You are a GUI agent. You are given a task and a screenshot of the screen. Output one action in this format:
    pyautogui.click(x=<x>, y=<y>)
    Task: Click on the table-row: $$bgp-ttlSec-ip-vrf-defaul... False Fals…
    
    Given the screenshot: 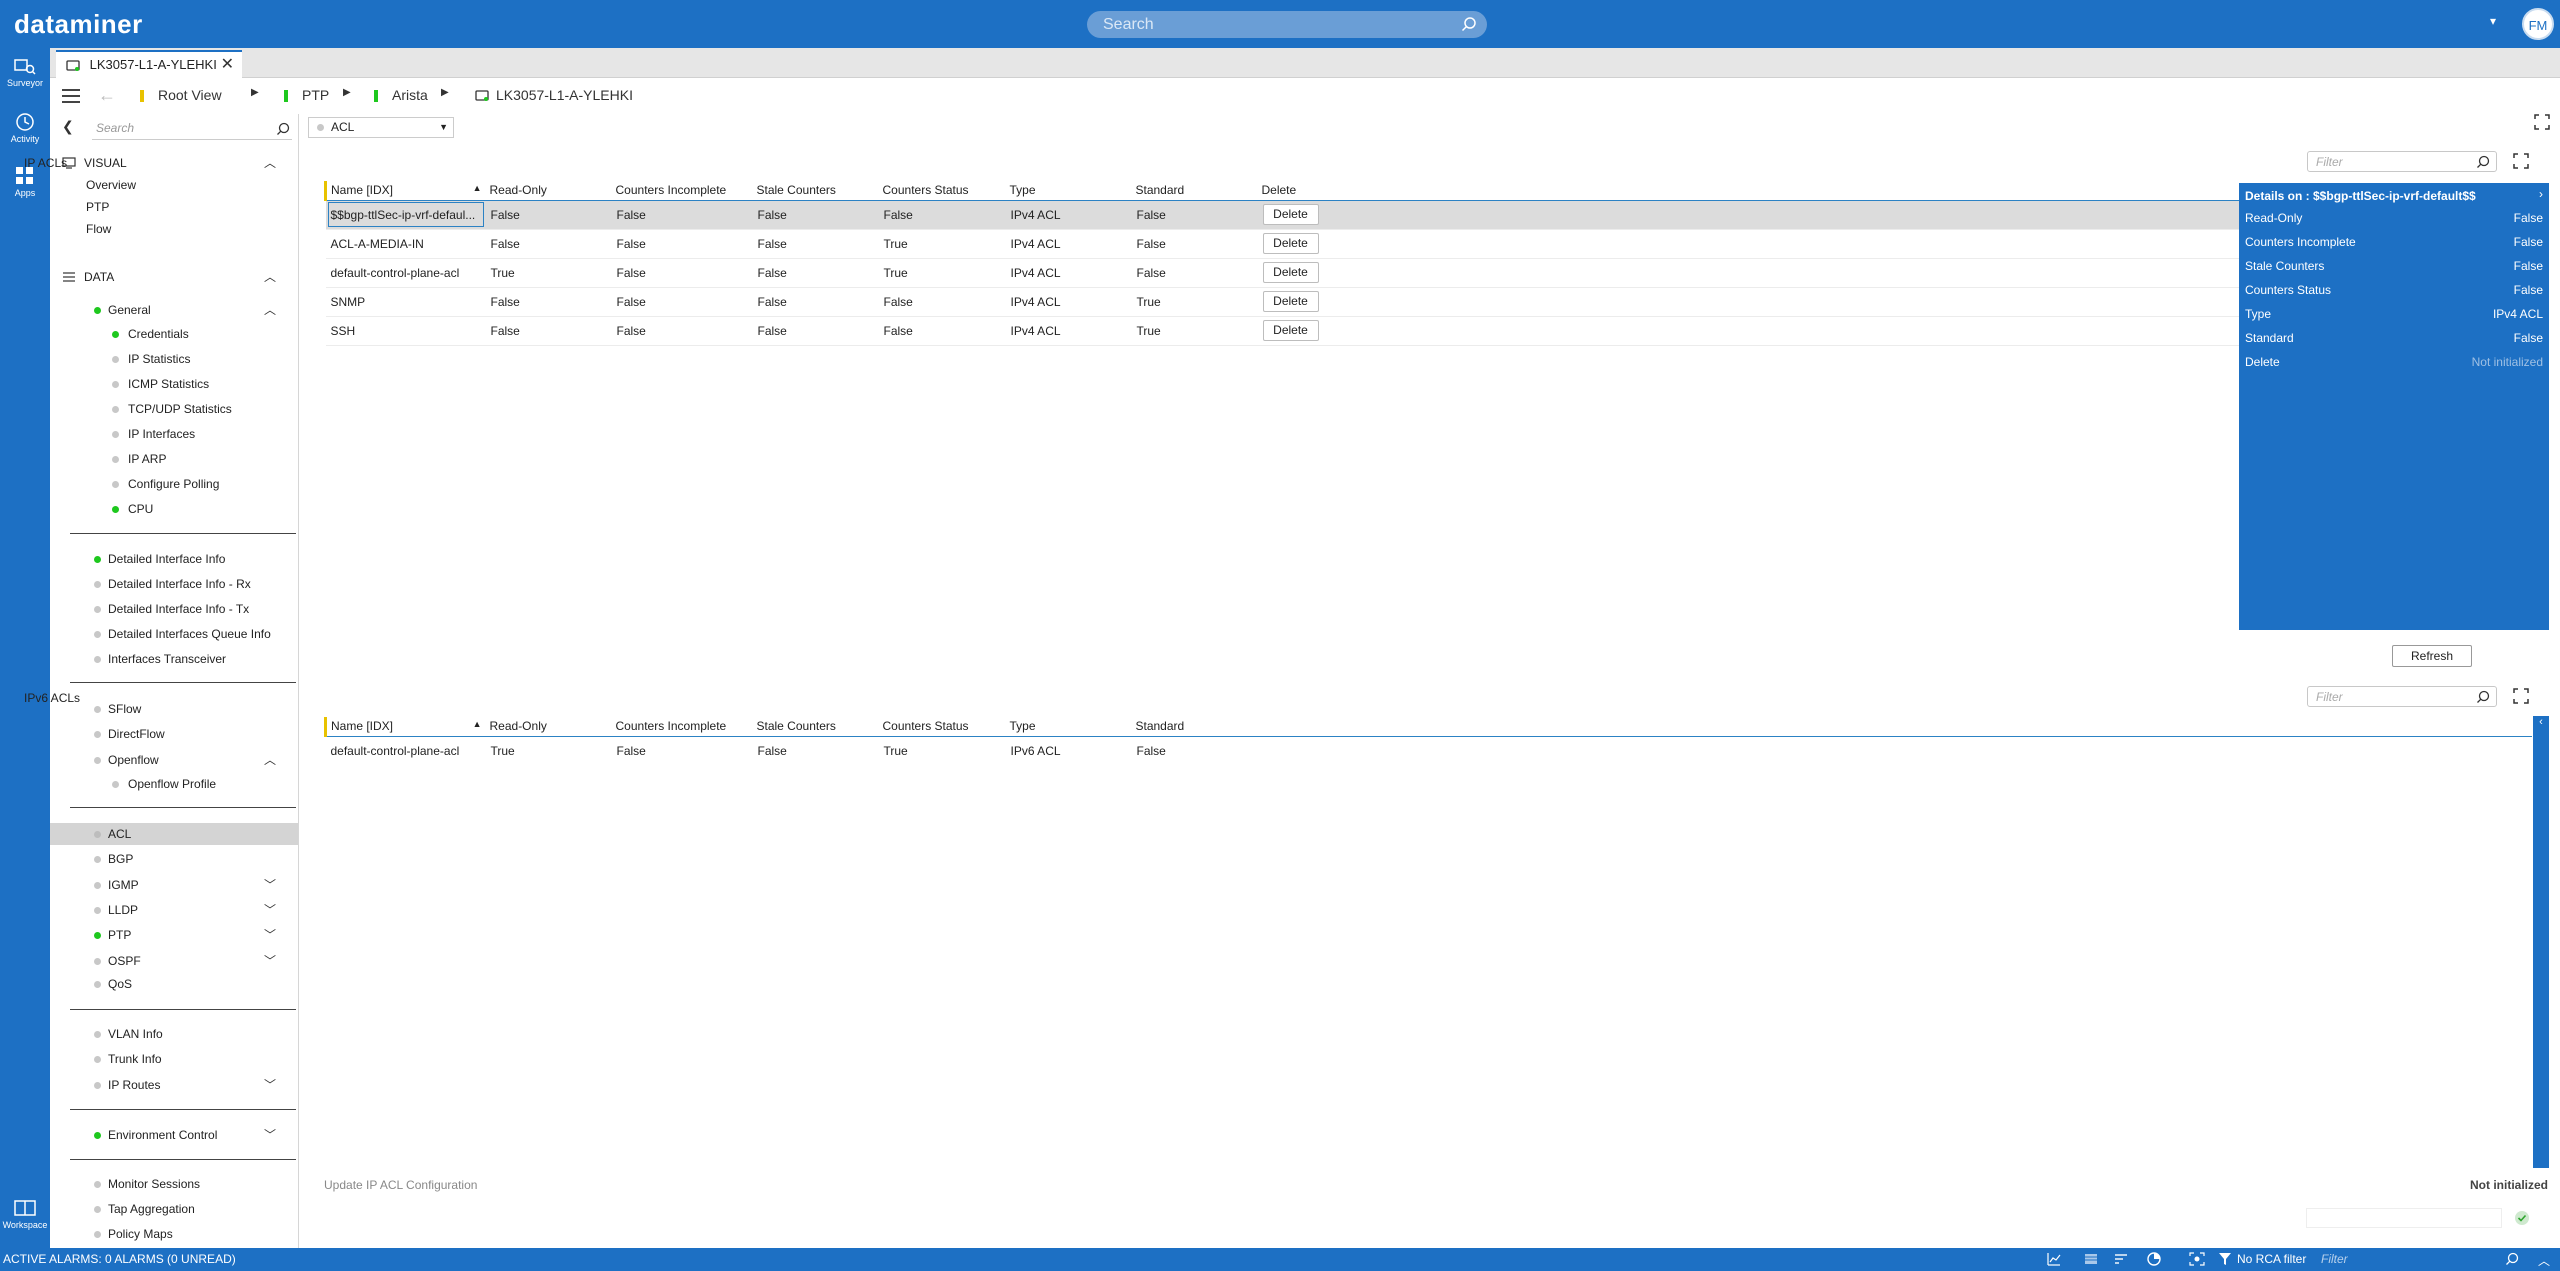 What is the action you would take?
    pyautogui.click(x=1428, y=215)
    